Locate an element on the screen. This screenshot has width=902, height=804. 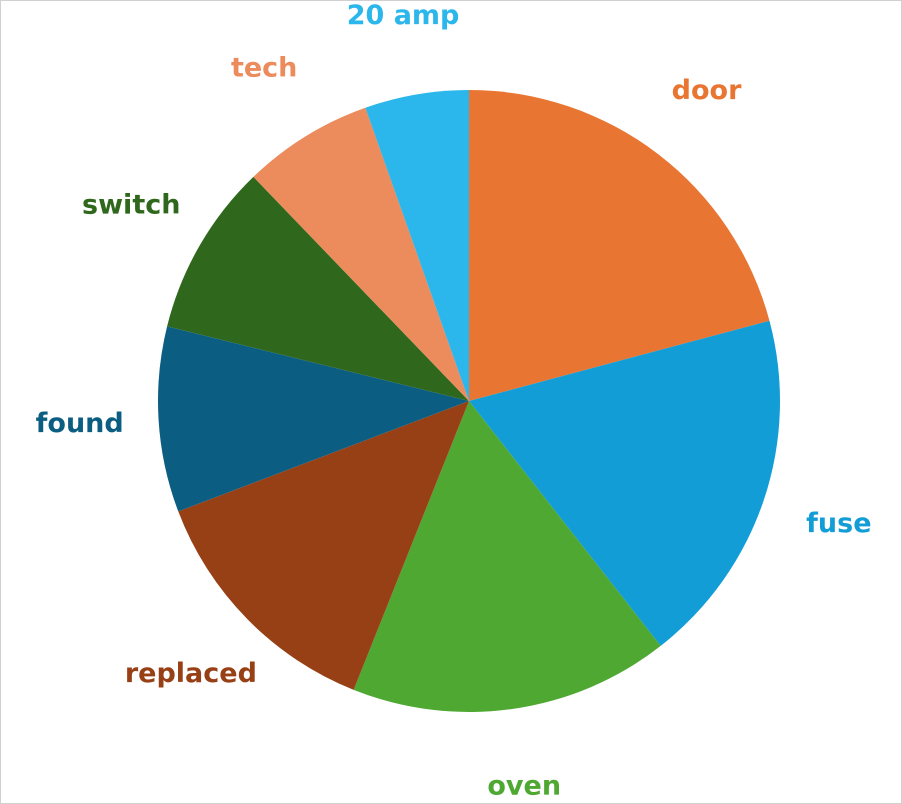
slice-label-20-amp: 20 amp is located at coordinates (403, 16).